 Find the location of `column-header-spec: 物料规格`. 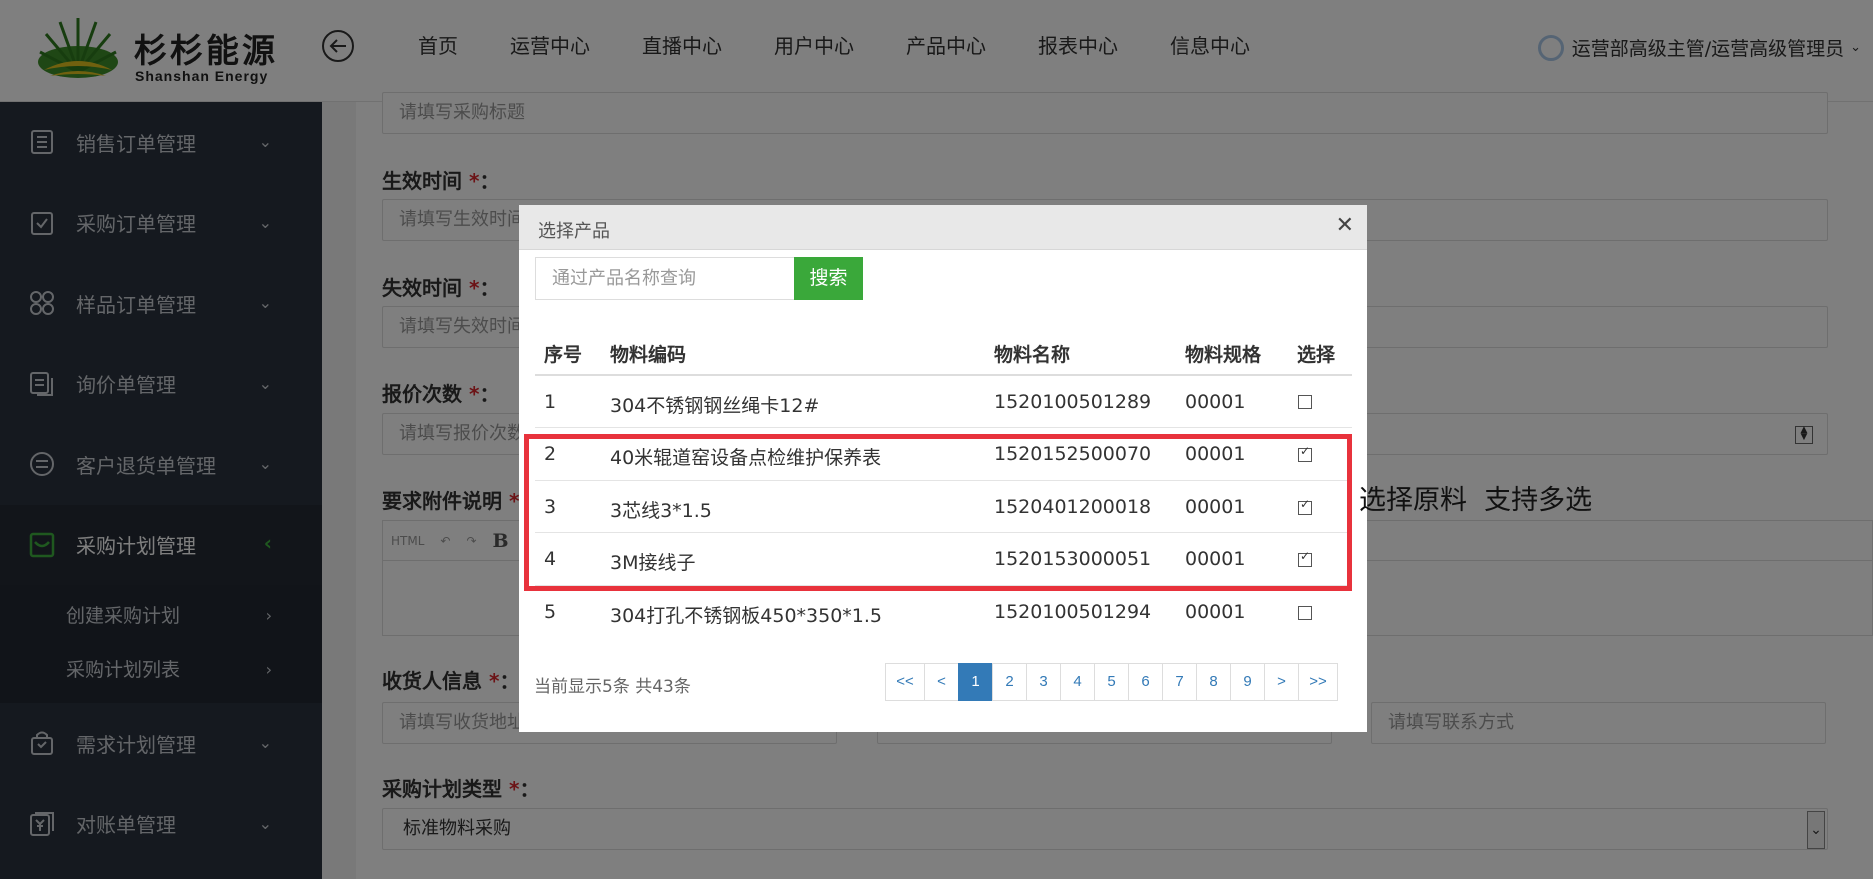

column-header-spec: 物料规格 is located at coordinates (1223, 355).